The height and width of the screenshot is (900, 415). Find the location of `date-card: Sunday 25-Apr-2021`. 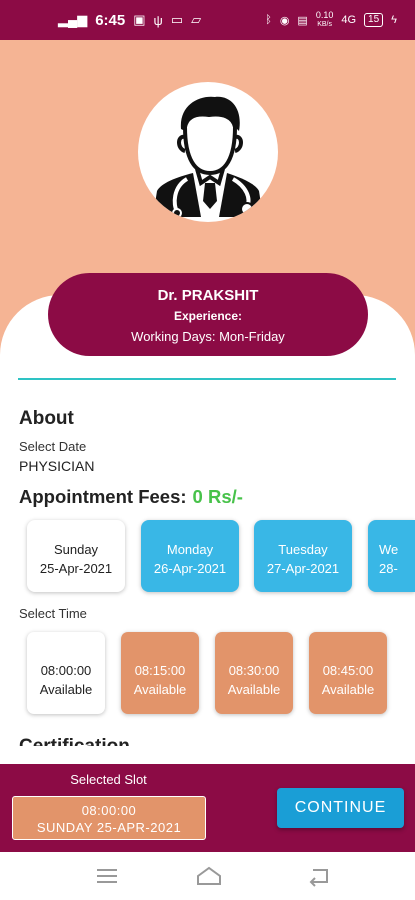

date-card: Sunday 25-Apr-2021 is located at coordinates (76, 556).